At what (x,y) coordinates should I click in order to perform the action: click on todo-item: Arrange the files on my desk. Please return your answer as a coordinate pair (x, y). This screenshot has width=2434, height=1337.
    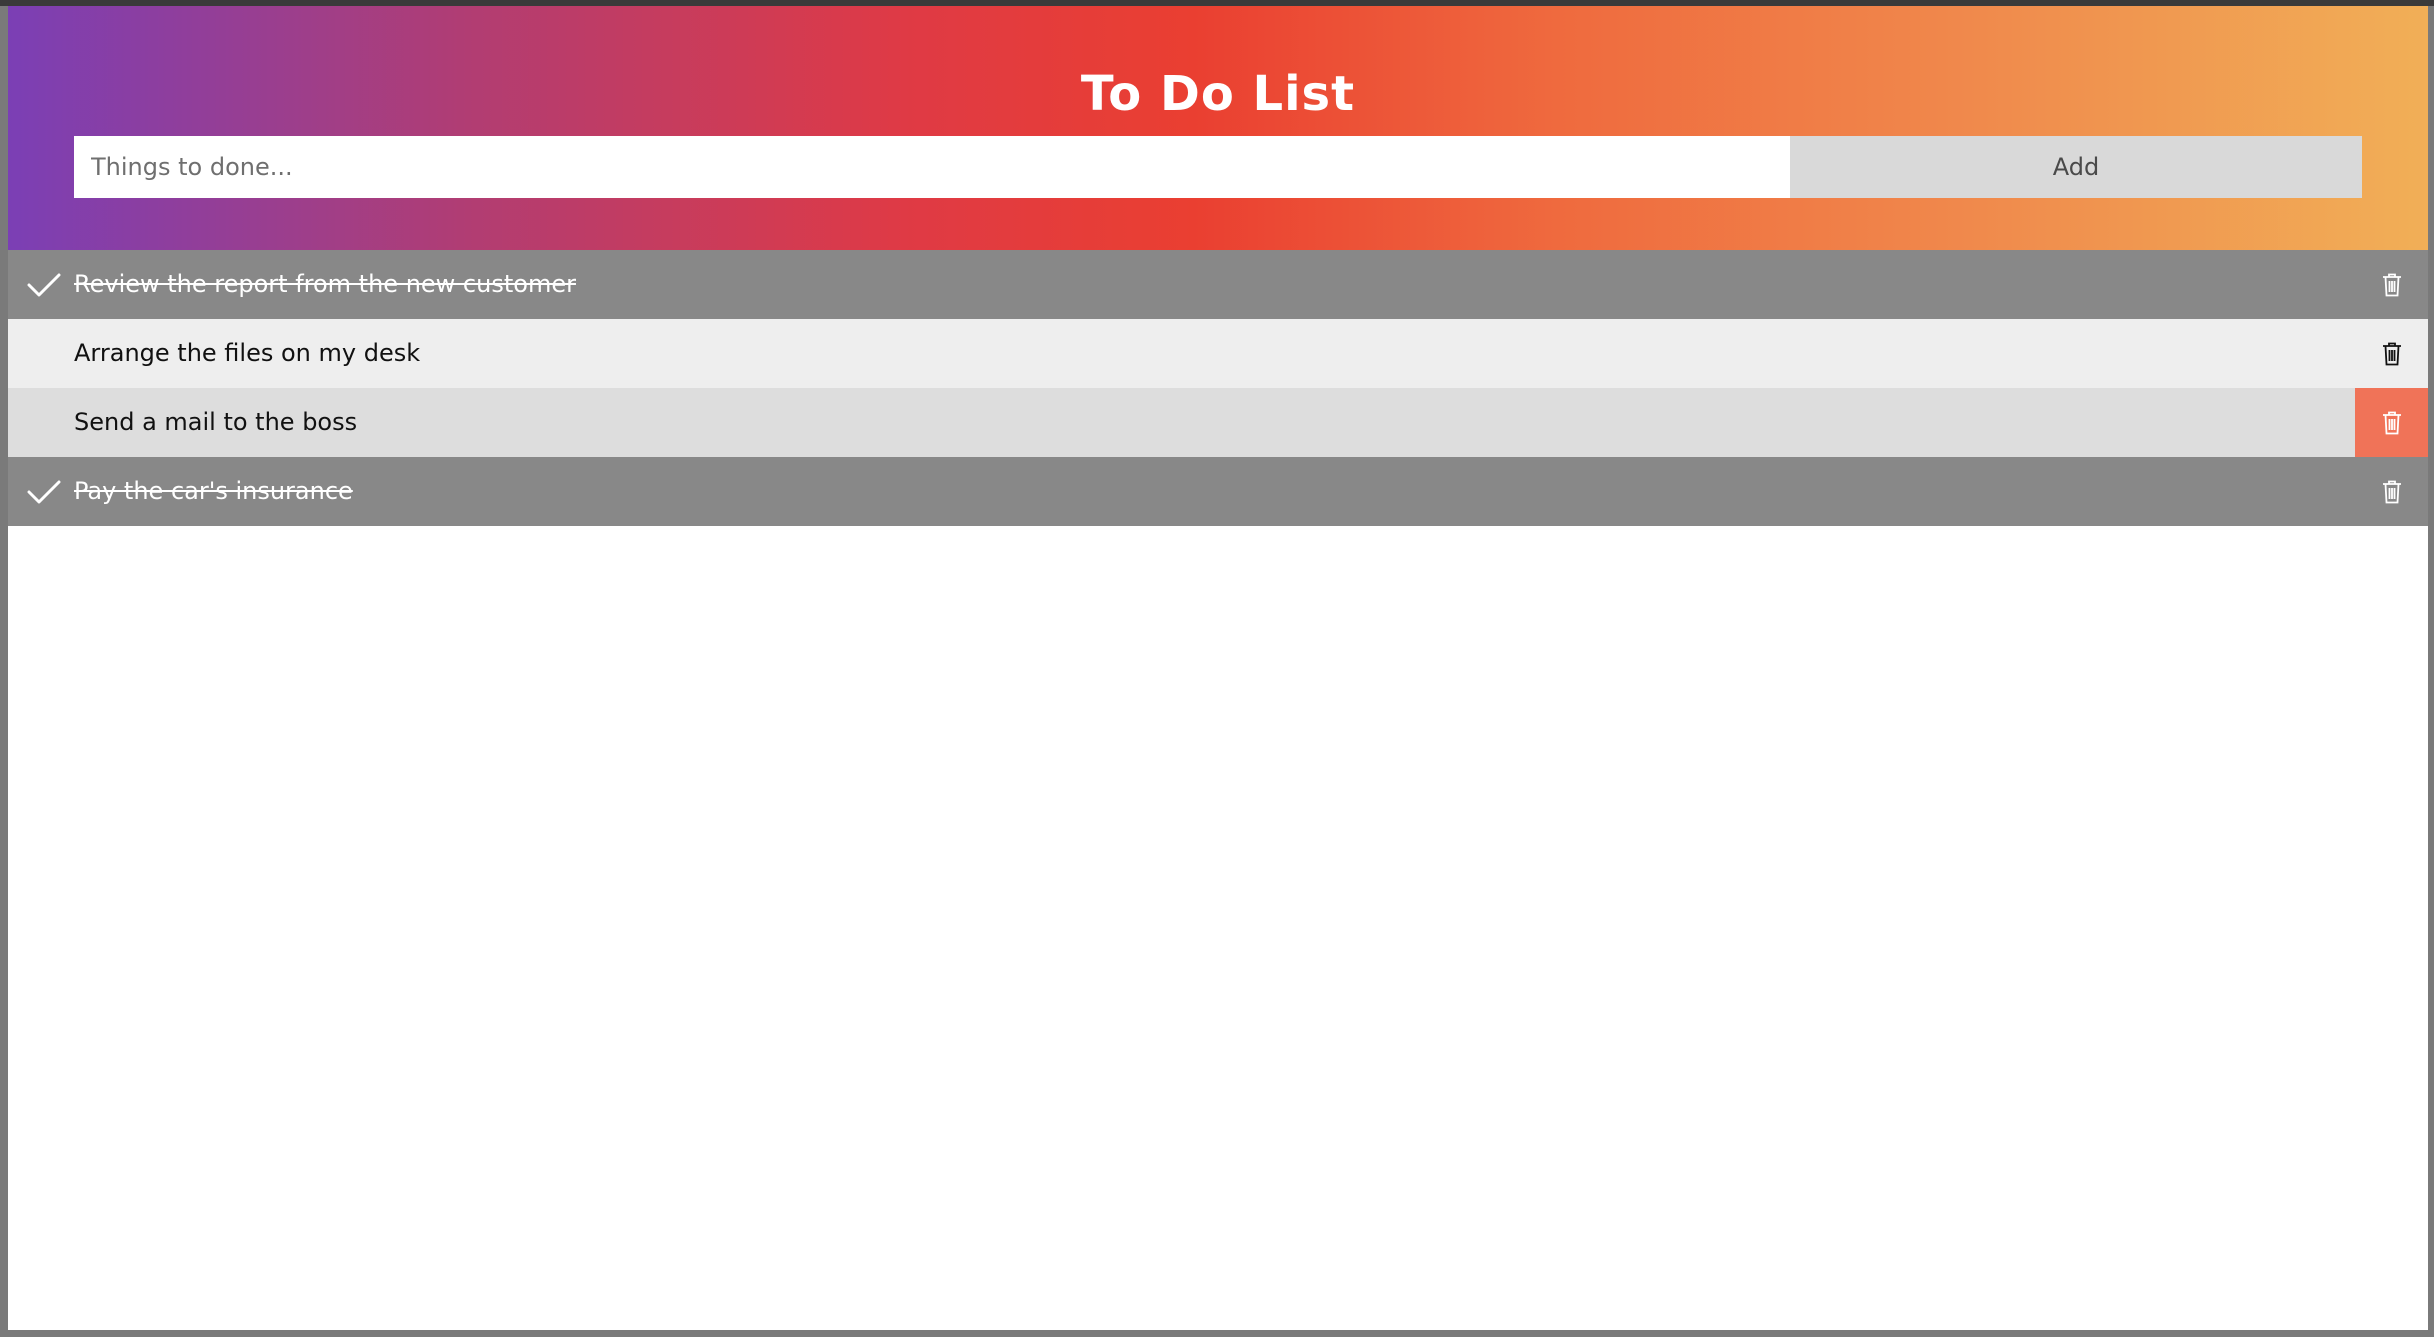
    Looking at the image, I should click on (1218, 353).